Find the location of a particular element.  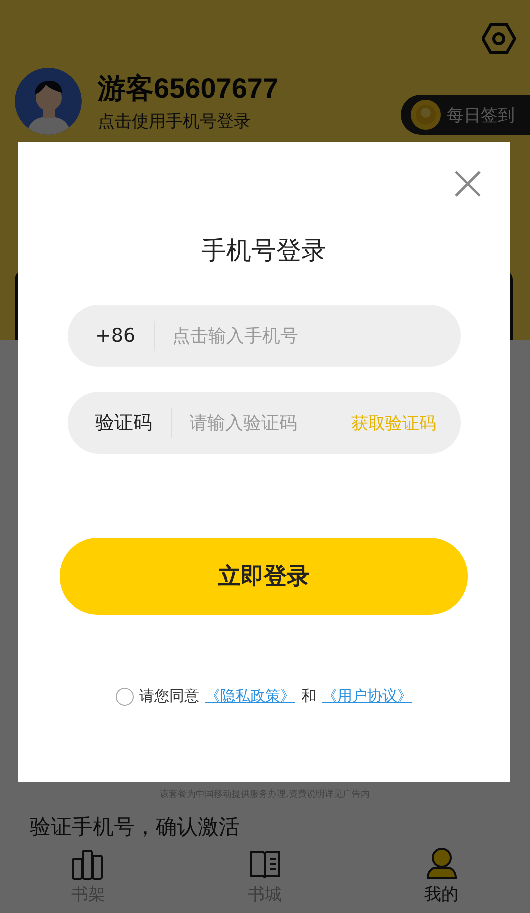

get-code-link: 获取验证码 is located at coordinates (394, 423).